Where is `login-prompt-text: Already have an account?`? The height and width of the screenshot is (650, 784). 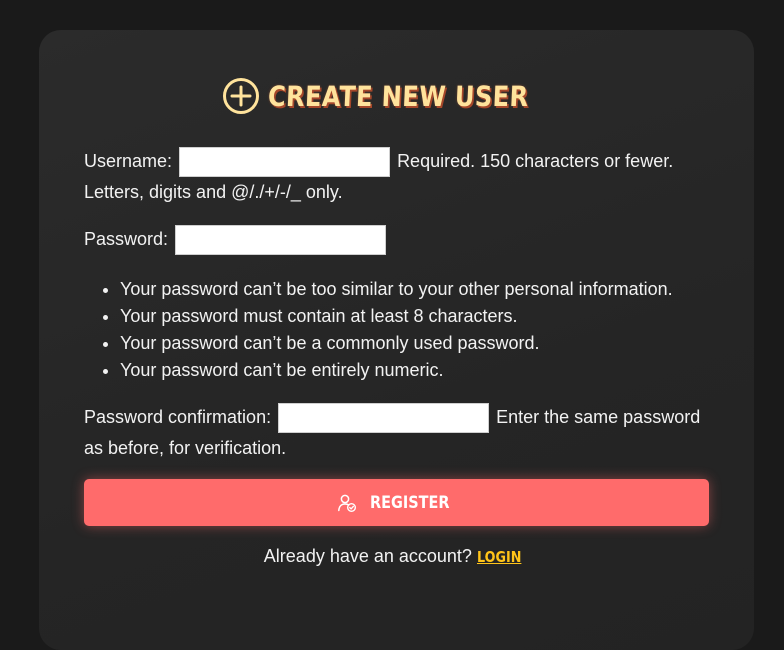
login-prompt-text: Already have an account? is located at coordinates (370, 556).